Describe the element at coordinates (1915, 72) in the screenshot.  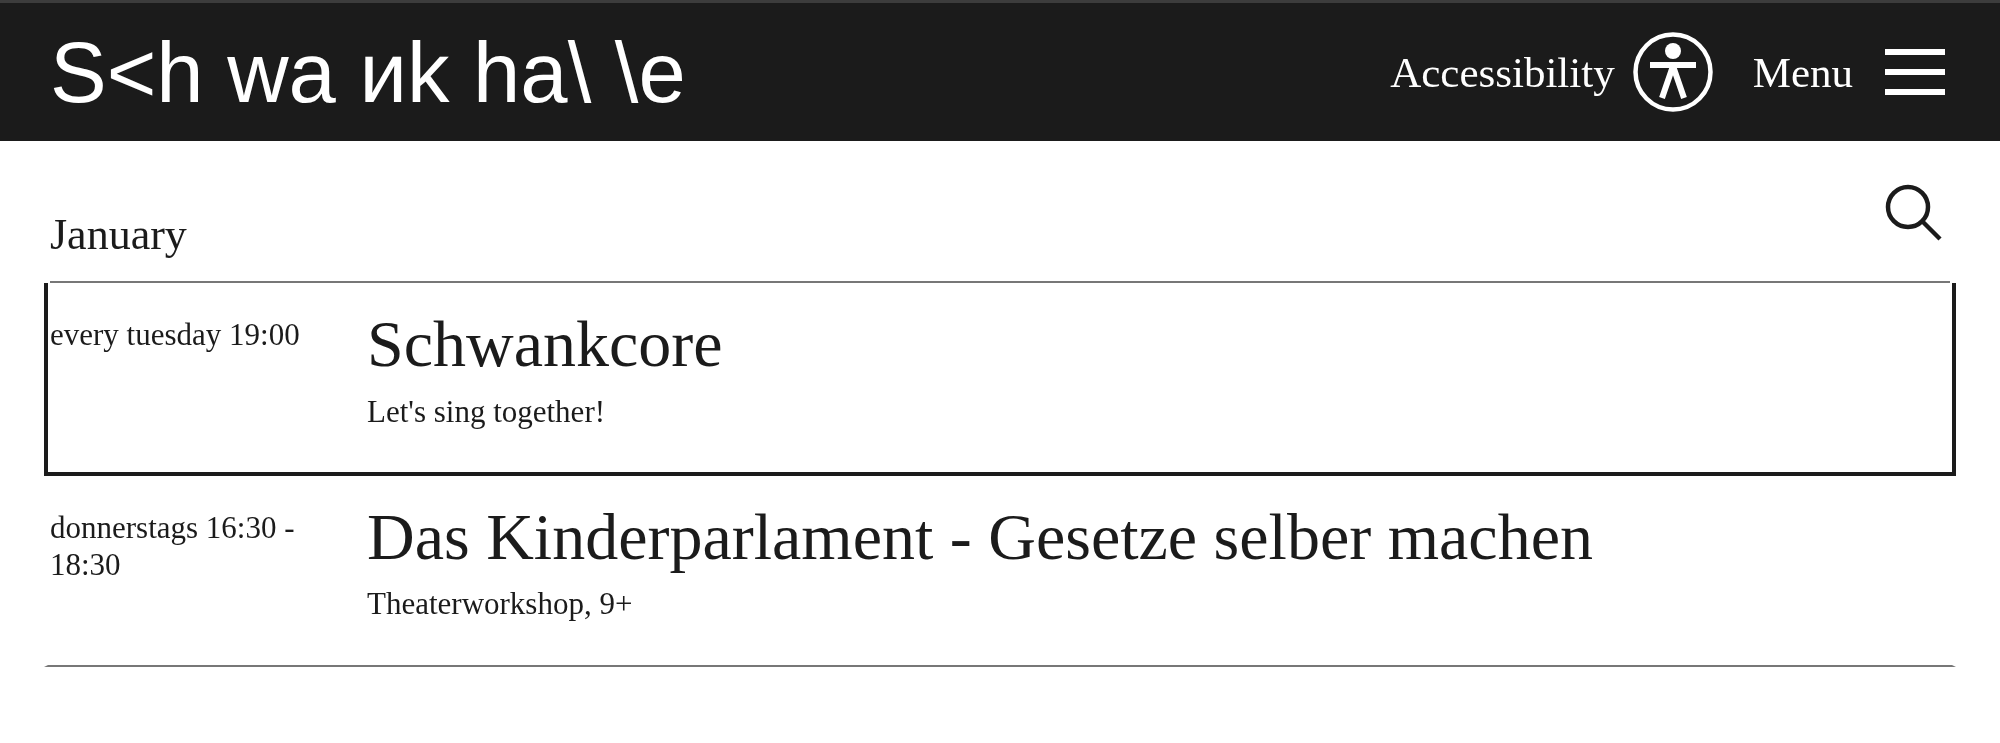
I see `menu-icon` at that location.